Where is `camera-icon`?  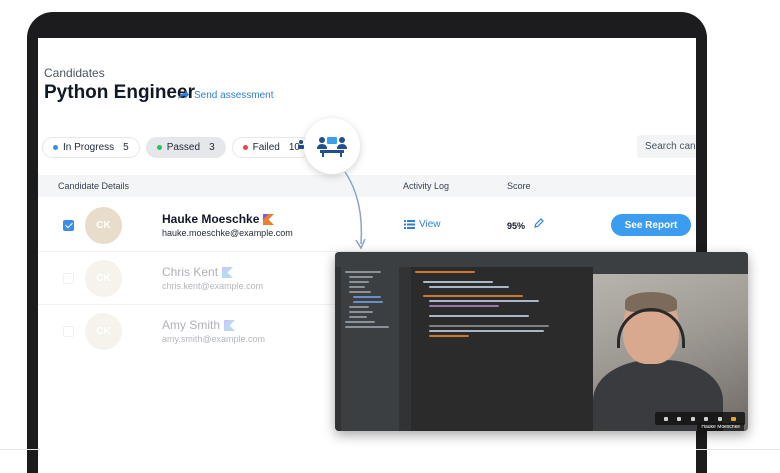
camera-icon is located at coordinates (679, 418).